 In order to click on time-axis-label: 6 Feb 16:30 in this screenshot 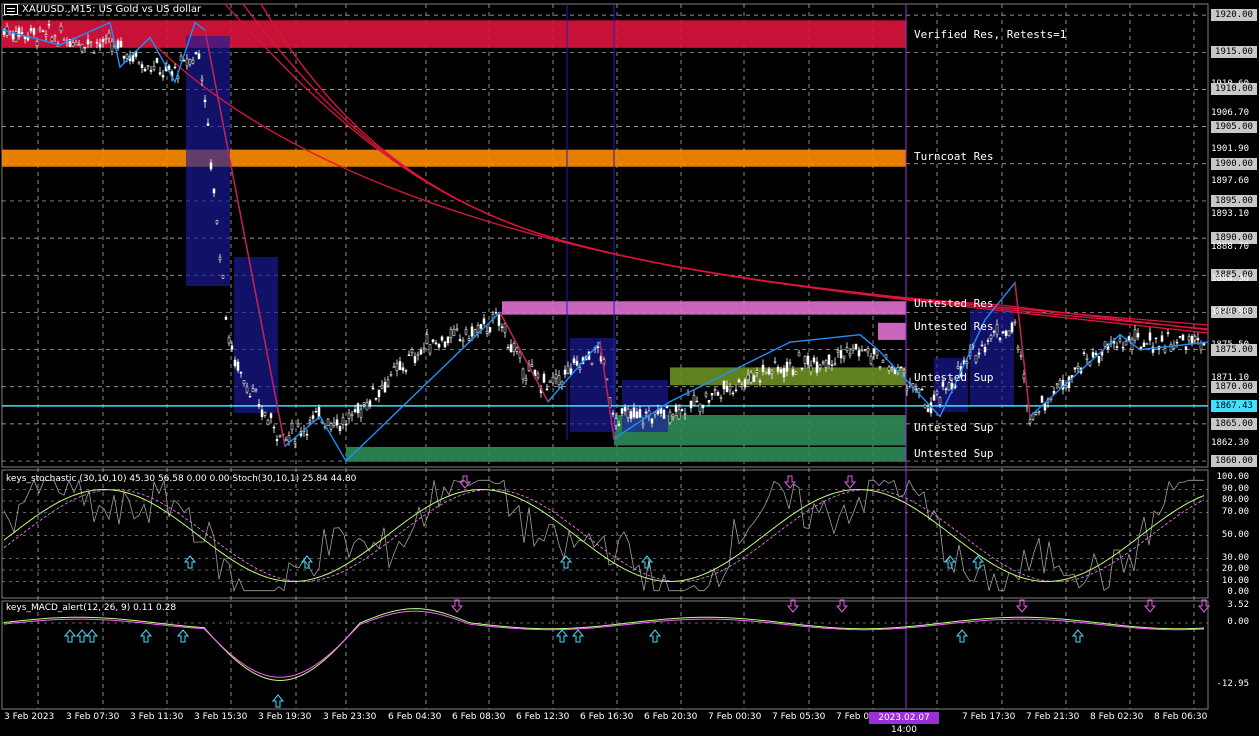, I will do `click(607, 717)`.